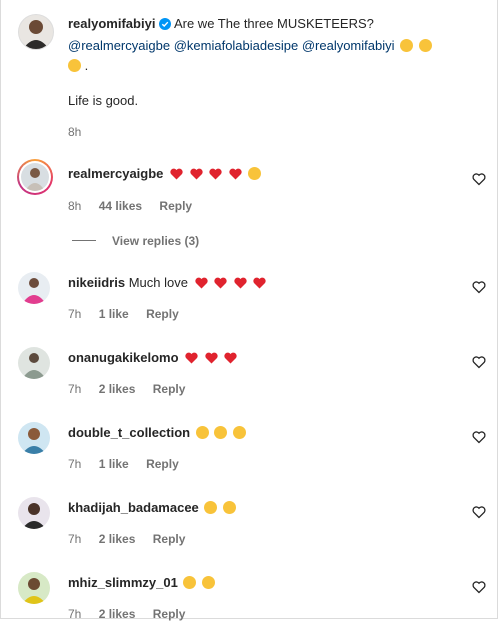  I want to click on comment-username: nikeiidris, so click(96, 282).